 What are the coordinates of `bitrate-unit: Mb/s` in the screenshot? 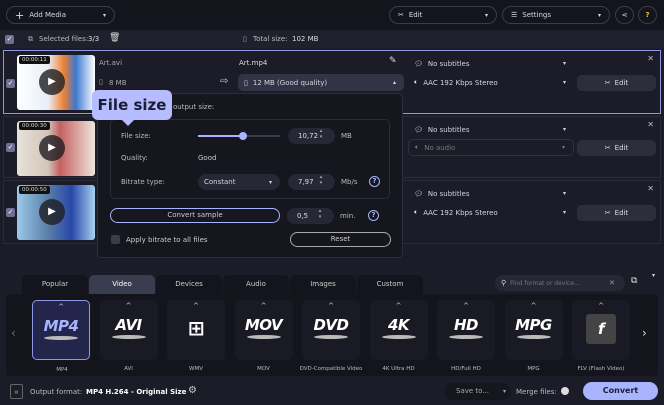 It's located at (349, 182).